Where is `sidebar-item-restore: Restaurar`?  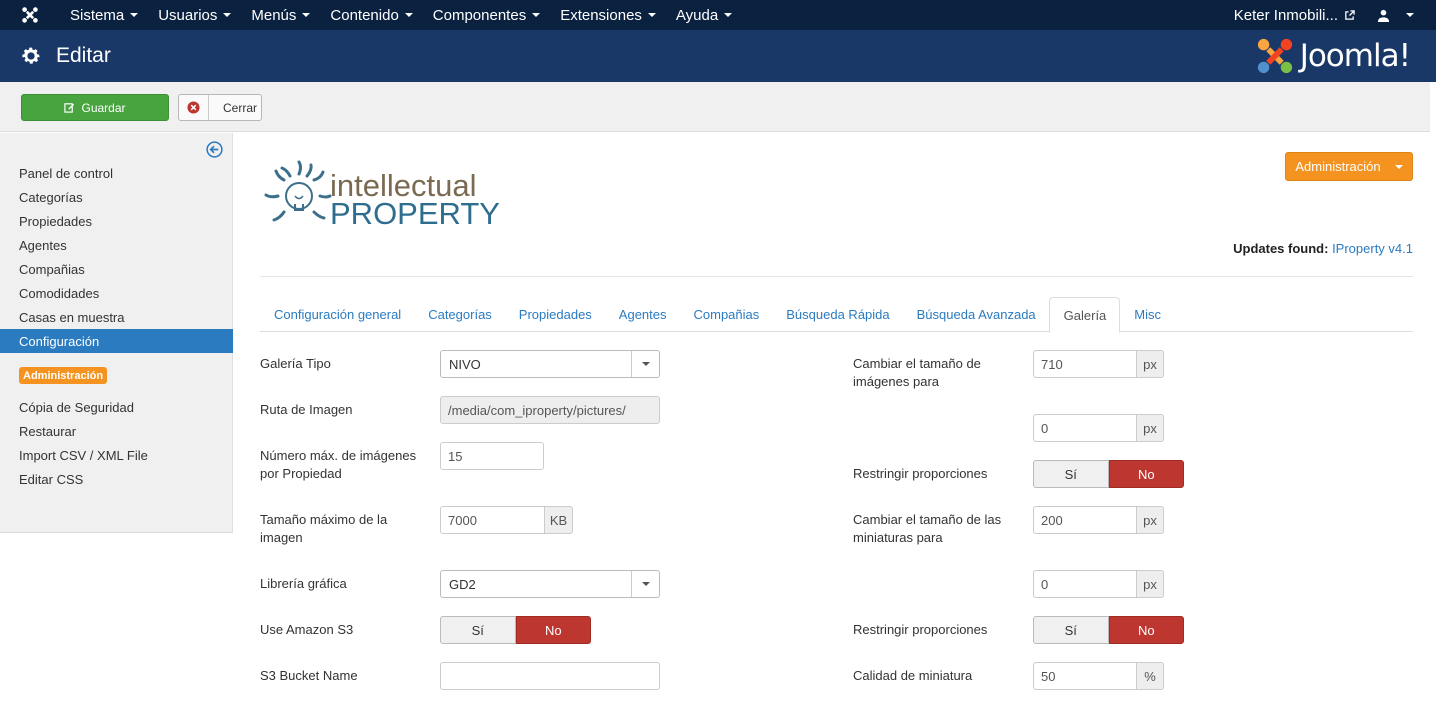 sidebar-item-restore: Restaurar is located at coordinates (116, 431).